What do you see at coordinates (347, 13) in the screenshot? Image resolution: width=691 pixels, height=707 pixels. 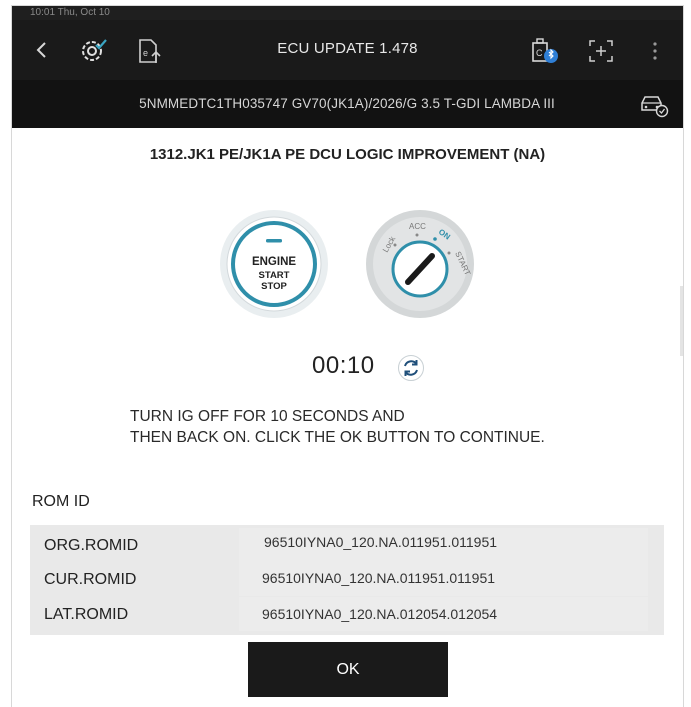 I see `status-bar: 10:01 Thu, Oct 10` at bounding box center [347, 13].